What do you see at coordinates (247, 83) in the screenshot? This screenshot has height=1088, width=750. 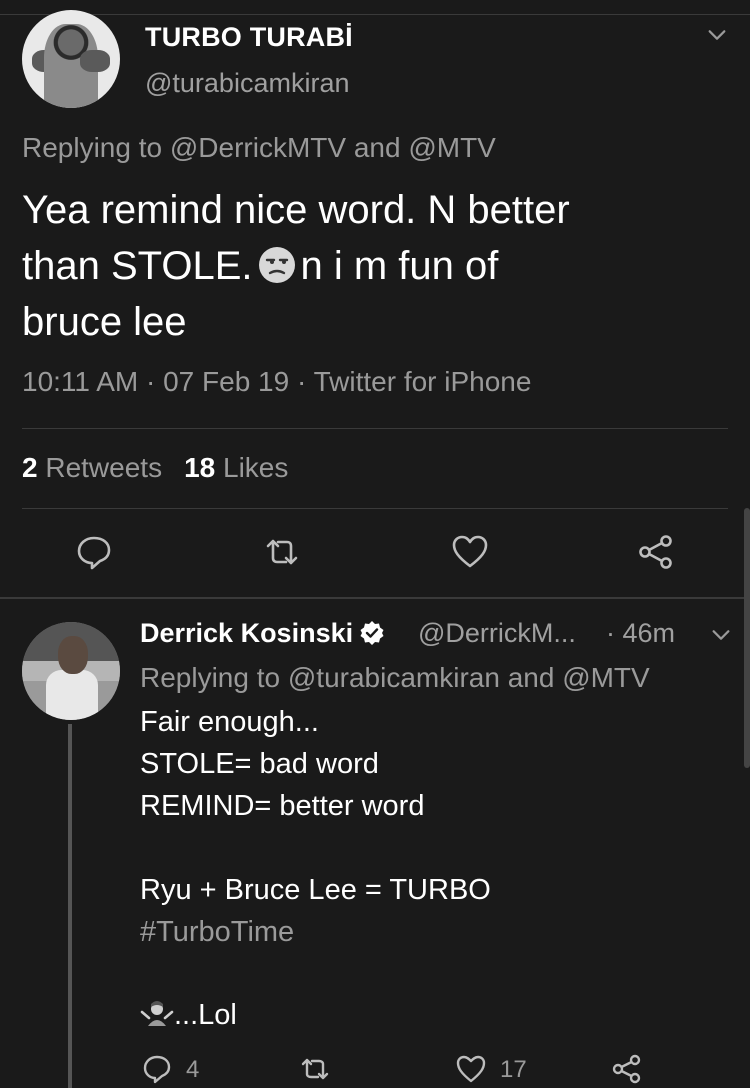 I see `user-handle: @turabicamkiran` at bounding box center [247, 83].